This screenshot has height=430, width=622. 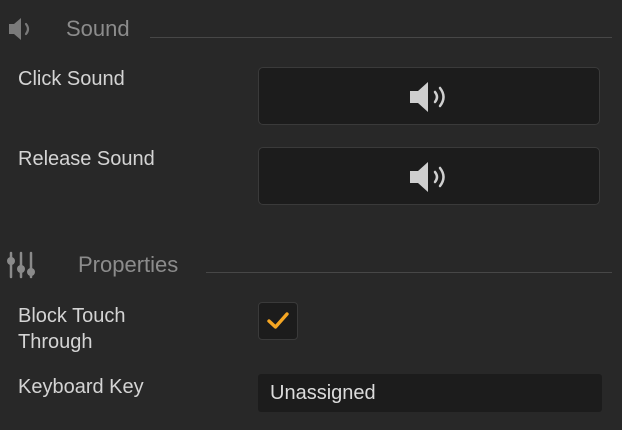 What do you see at coordinates (430, 393) in the screenshot?
I see `keyboard-key-field: Unassigned` at bounding box center [430, 393].